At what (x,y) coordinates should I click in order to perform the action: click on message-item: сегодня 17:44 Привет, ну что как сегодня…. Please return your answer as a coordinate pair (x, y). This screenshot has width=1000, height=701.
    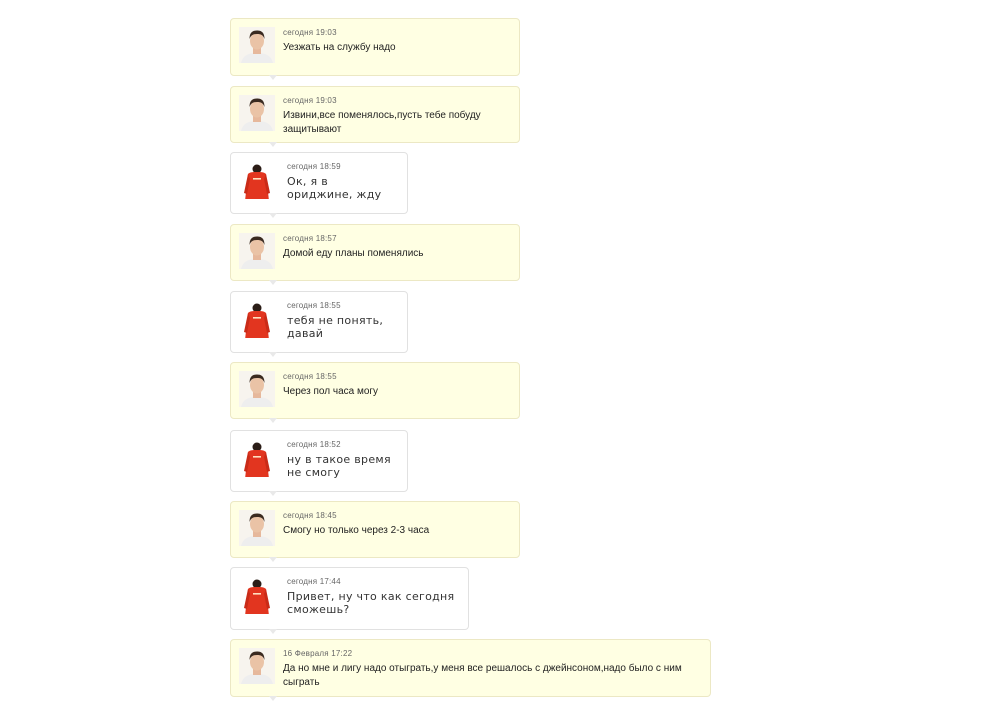
    Looking at the image, I should click on (349, 600).